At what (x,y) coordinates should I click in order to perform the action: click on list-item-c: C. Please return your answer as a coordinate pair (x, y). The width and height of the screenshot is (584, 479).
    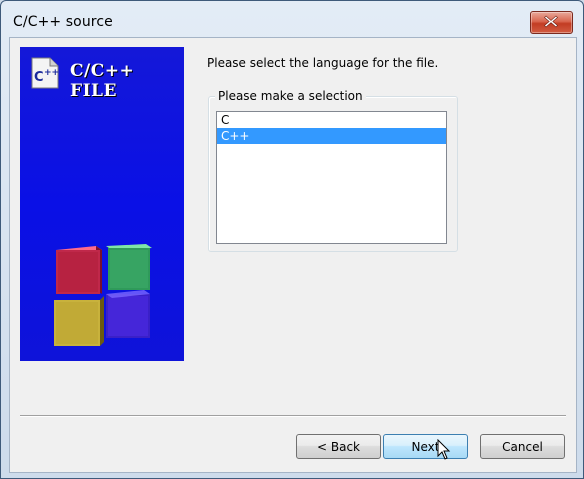
    Looking at the image, I should click on (331, 120).